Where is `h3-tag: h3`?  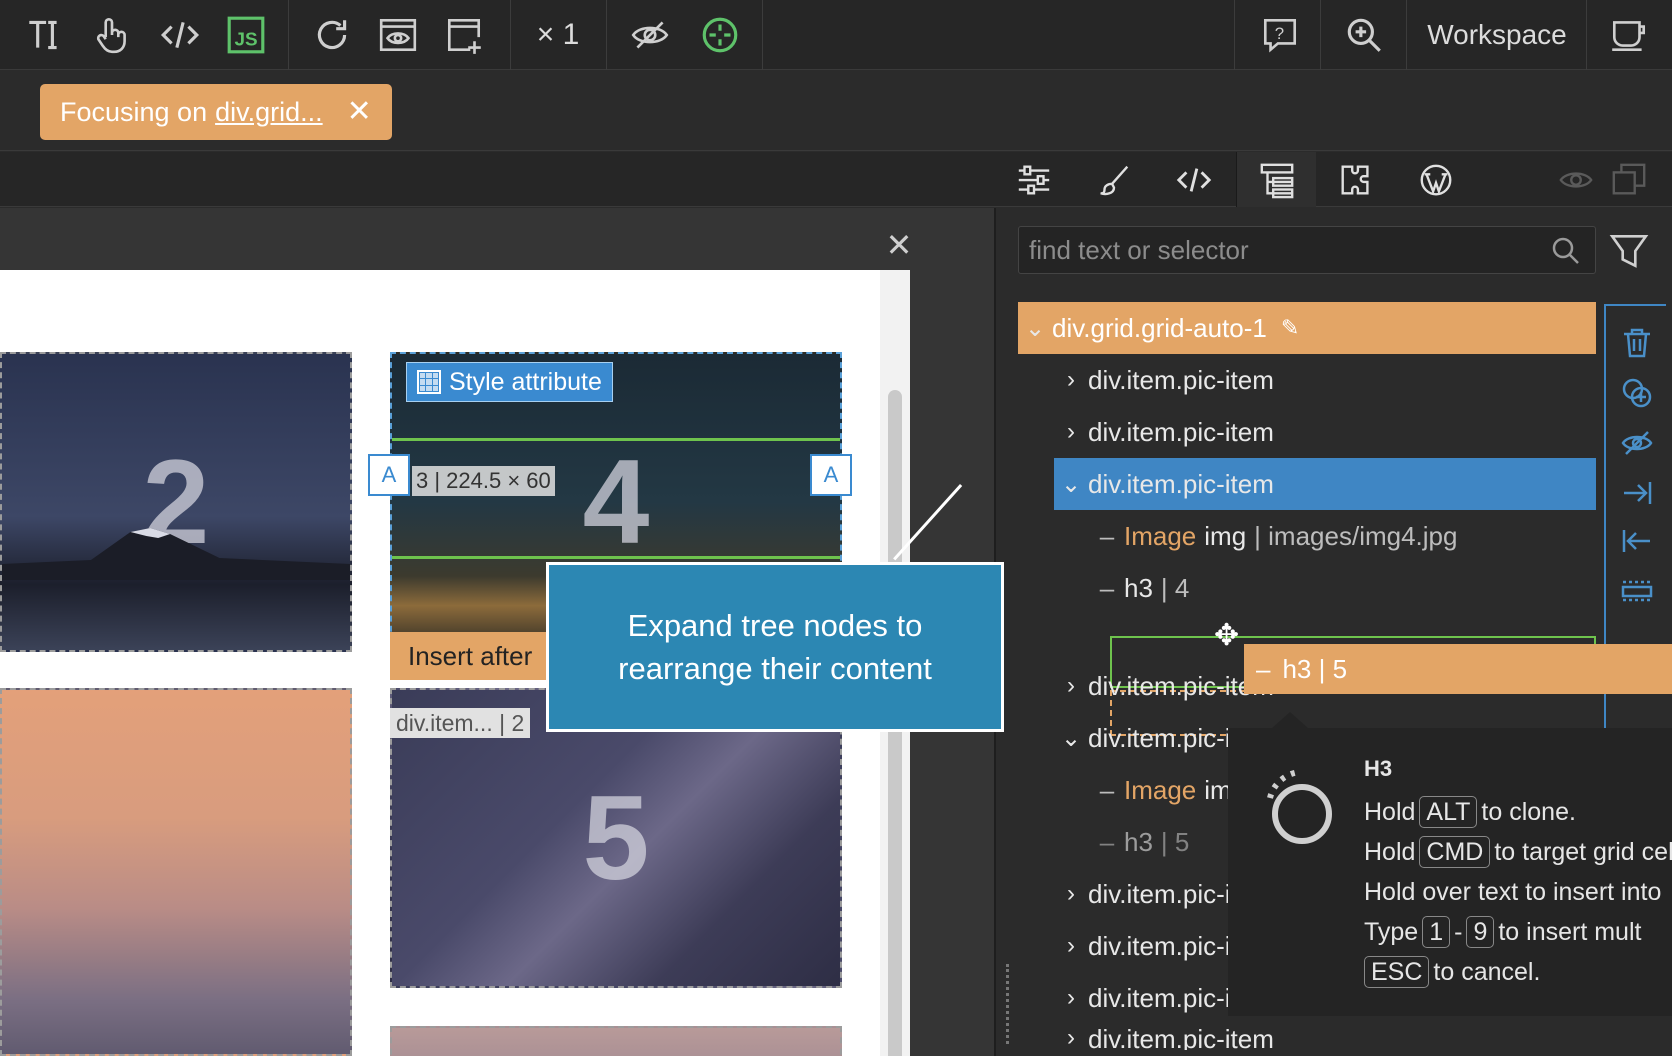
h3-tag: h3 is located at coordinates (1138, 841).